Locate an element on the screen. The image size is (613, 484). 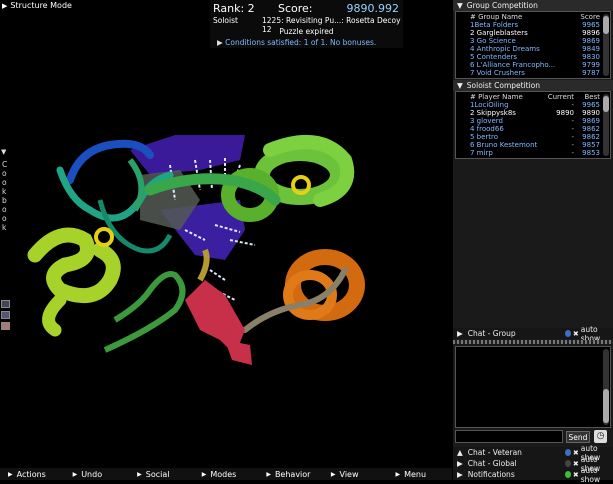
chat-channel-title: Notifications is located at coordinates (491, 474).